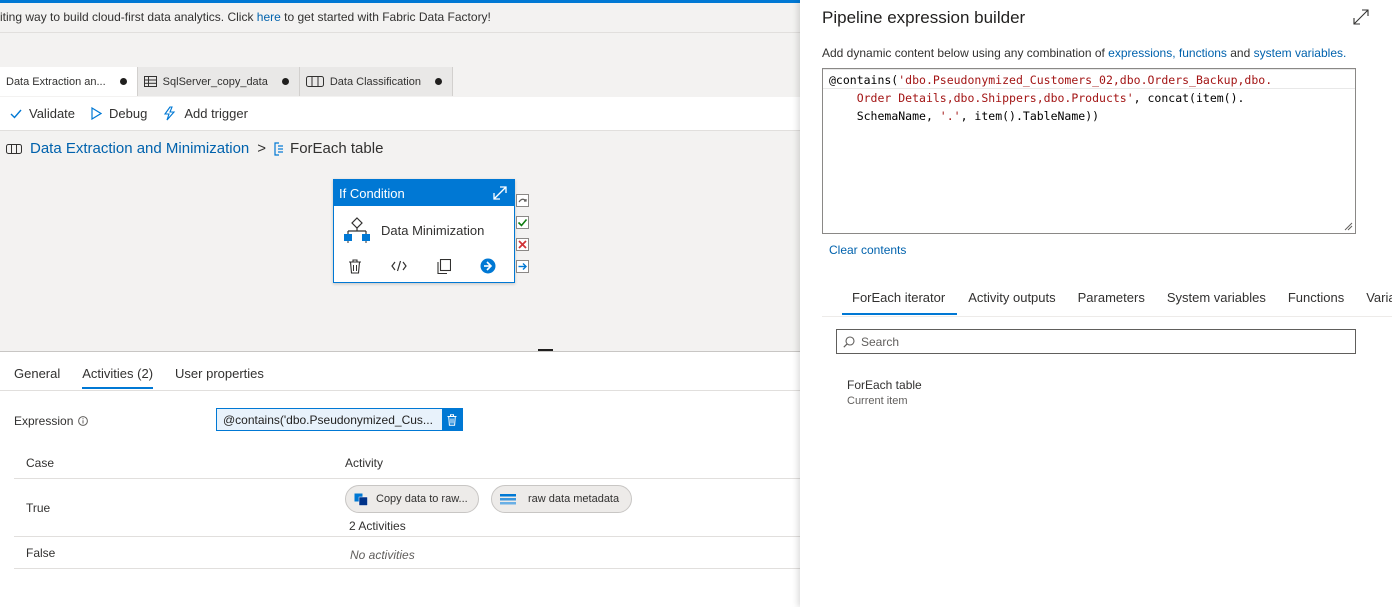  I want to click on expressions-link: expressions,, so click(1141, 53).